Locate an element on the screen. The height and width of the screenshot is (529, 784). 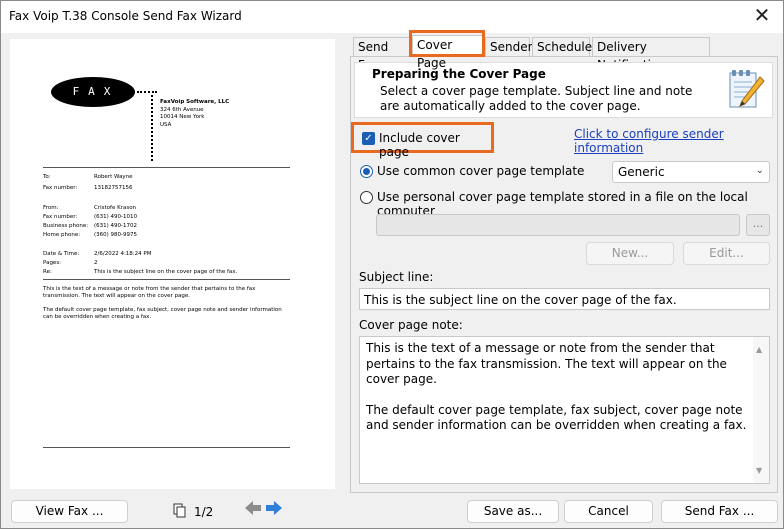
tab-schedule: Schedule is located at coordinates (562, 46).